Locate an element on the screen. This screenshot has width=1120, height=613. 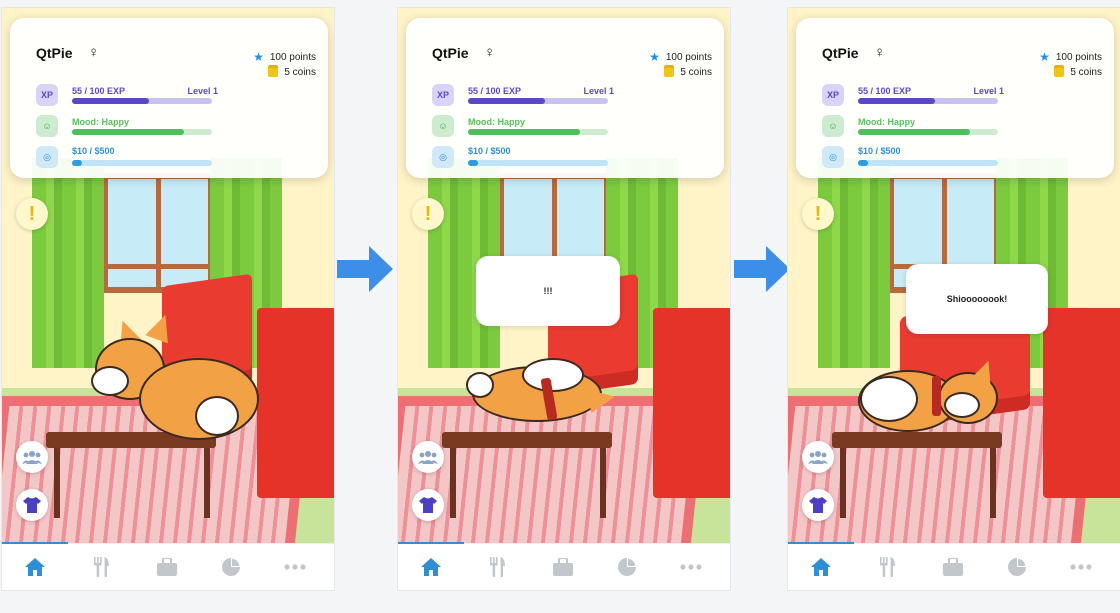
xp-label: 55 / 100 EXP is located at coordinates (495, 91).